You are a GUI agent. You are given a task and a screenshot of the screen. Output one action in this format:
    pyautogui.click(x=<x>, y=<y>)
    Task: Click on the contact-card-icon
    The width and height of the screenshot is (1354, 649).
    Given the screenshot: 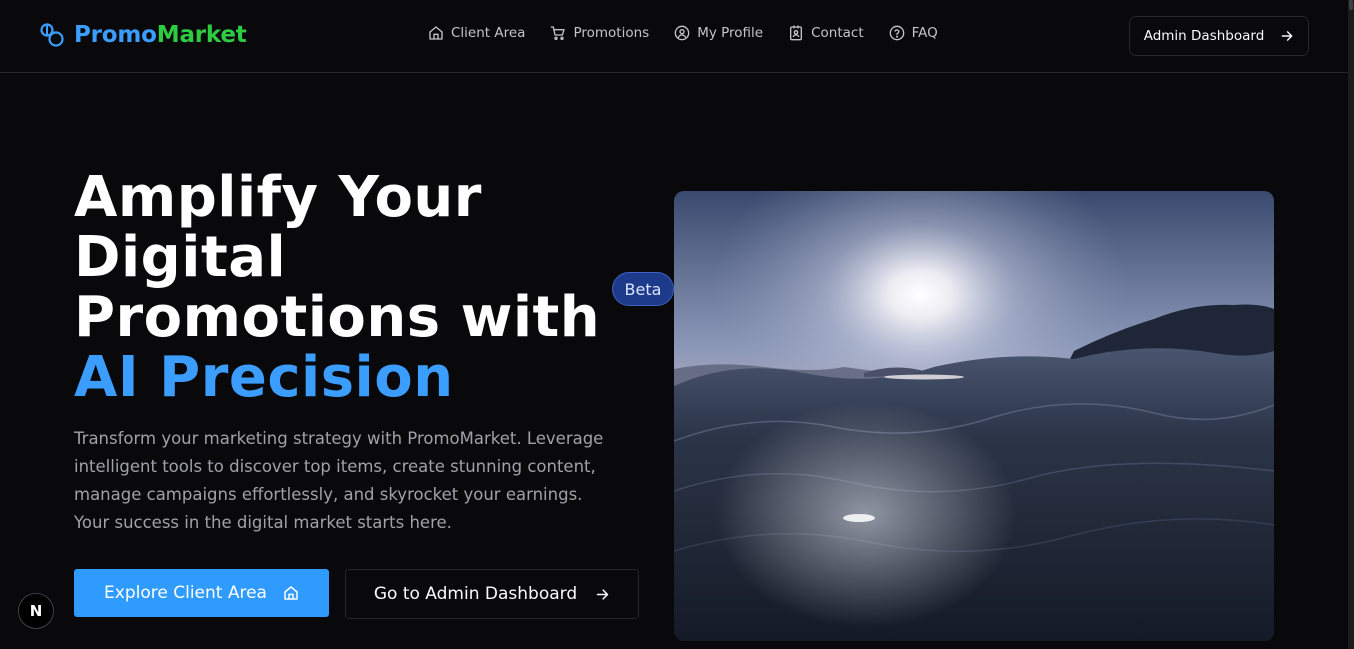 What is the action you would take?
    pyautogui.click(x=796, y=33)
    